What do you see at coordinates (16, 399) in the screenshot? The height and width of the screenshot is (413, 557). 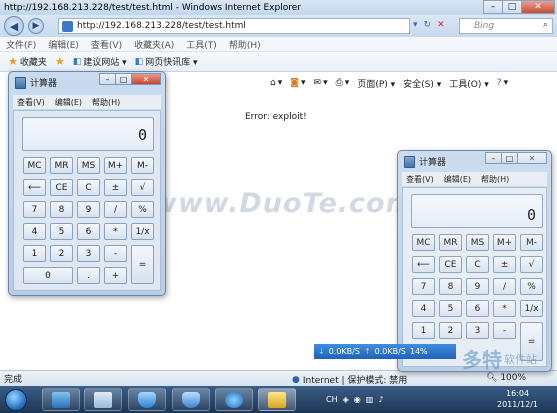 I see `start-button` at bounding box center [16, 399].